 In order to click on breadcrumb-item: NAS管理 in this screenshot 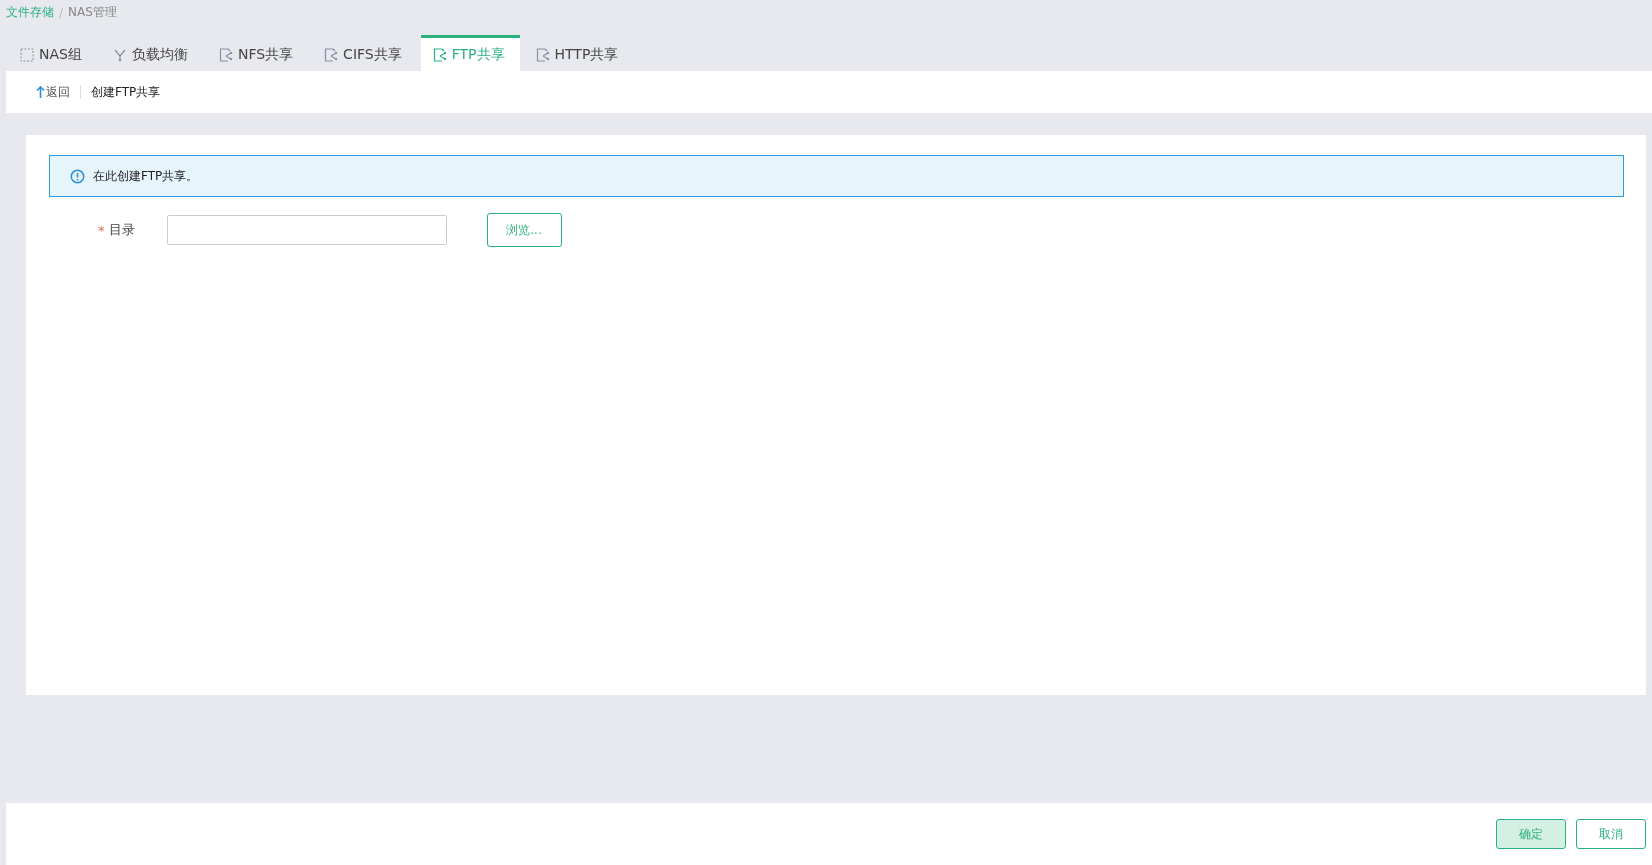, I will do `click(92, 12)`.